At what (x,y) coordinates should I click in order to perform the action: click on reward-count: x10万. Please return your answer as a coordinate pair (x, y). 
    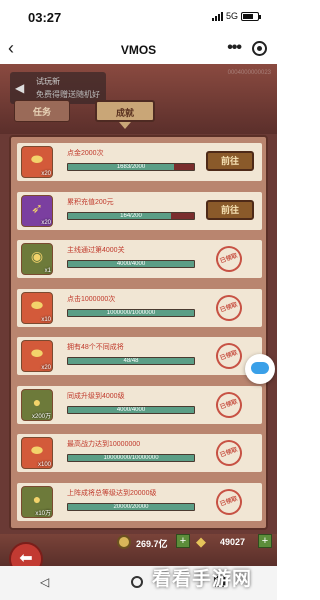
    Looking at the image, I should click on (43, 513).